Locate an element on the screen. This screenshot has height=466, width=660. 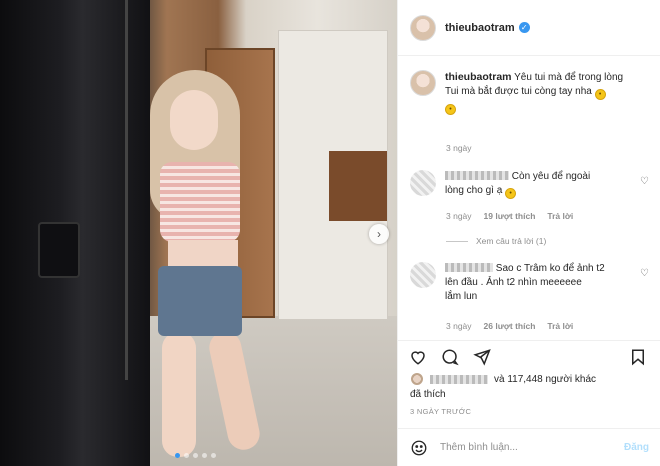
verified-badge-icon: ✓ is located at coordinates (524, 27).